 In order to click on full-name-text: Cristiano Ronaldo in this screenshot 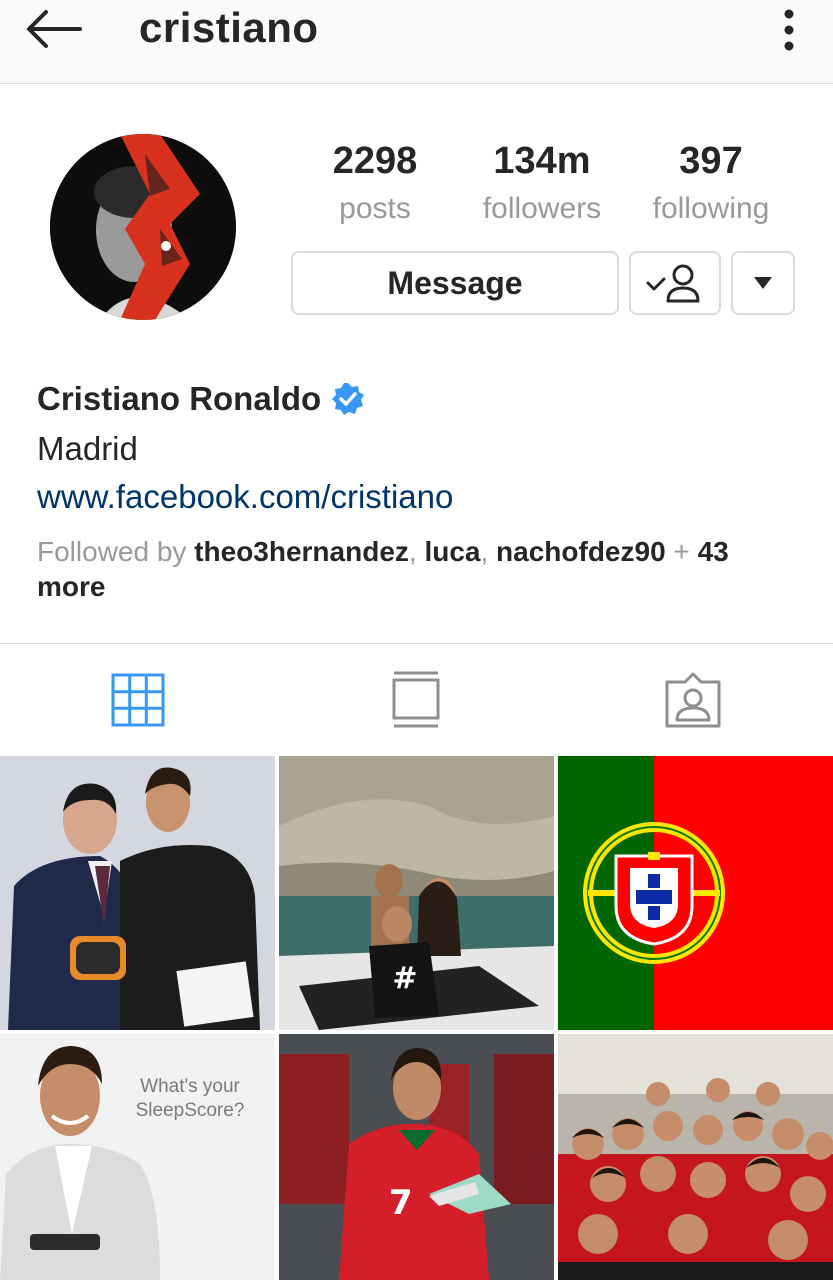, I will do `click(179, 398)`.